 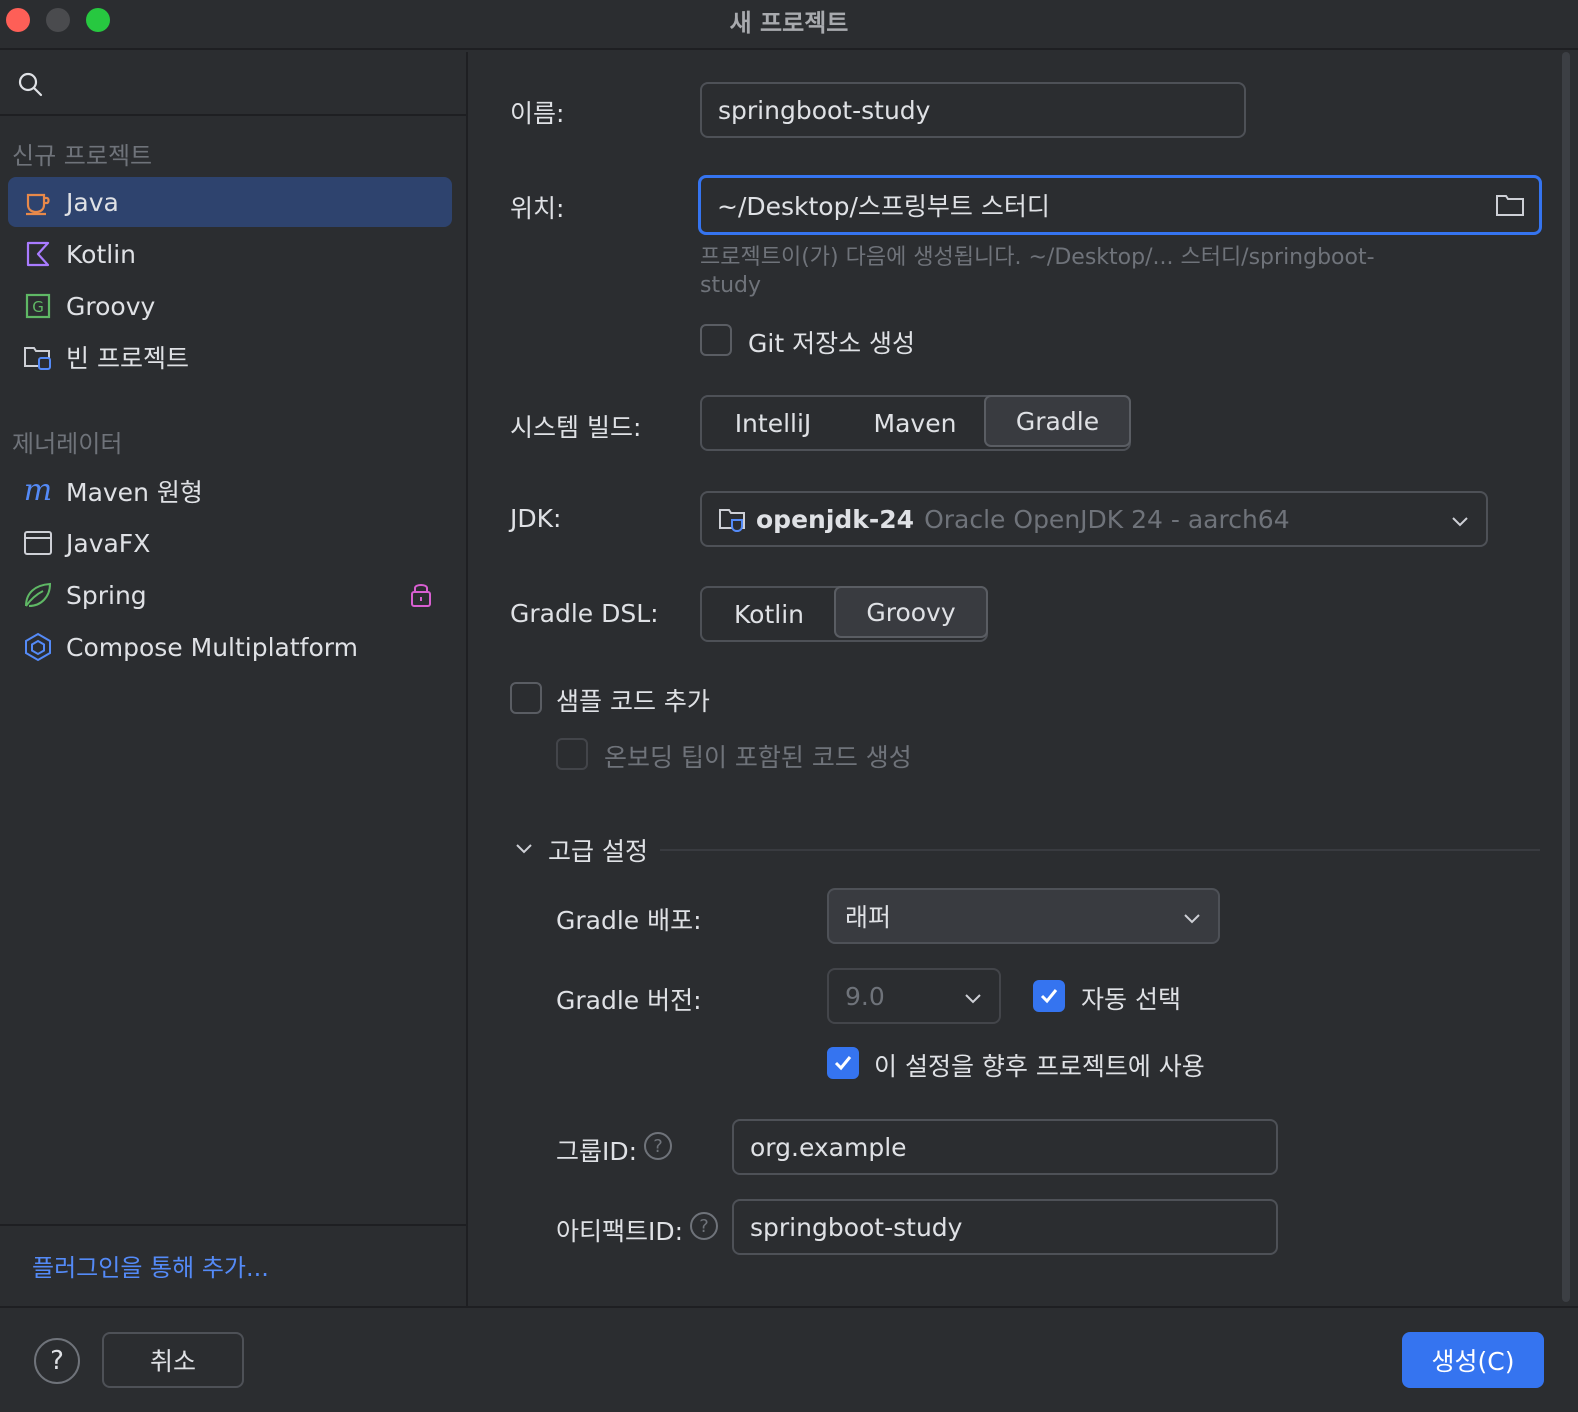 I want to click on build-option-maven: Maven, so click(x=915, y=423).